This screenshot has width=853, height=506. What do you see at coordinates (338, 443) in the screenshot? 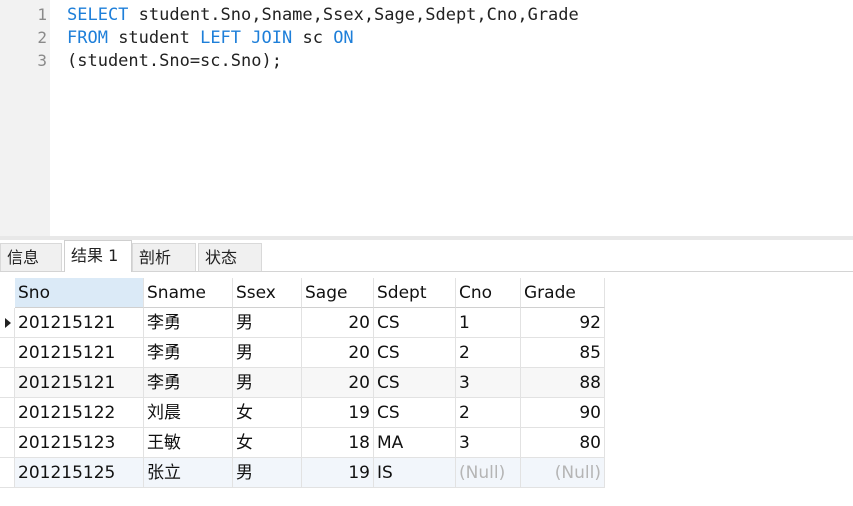
I see `cell-sage: 18` at bounding box center [338, 443].